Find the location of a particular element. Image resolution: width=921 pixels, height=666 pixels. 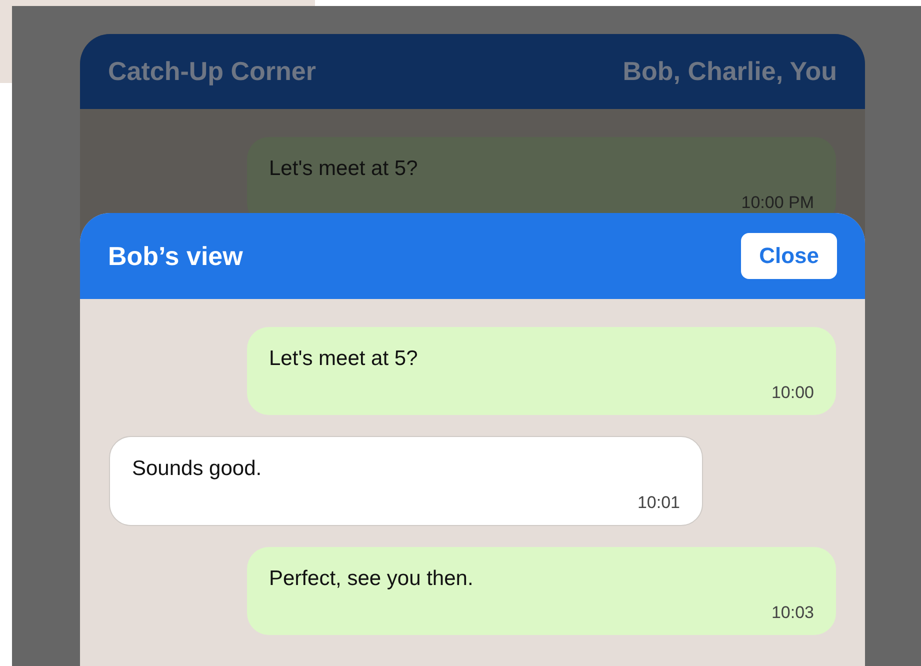

message-text: Perfect, see you then. is located at coordinates (371, 579).